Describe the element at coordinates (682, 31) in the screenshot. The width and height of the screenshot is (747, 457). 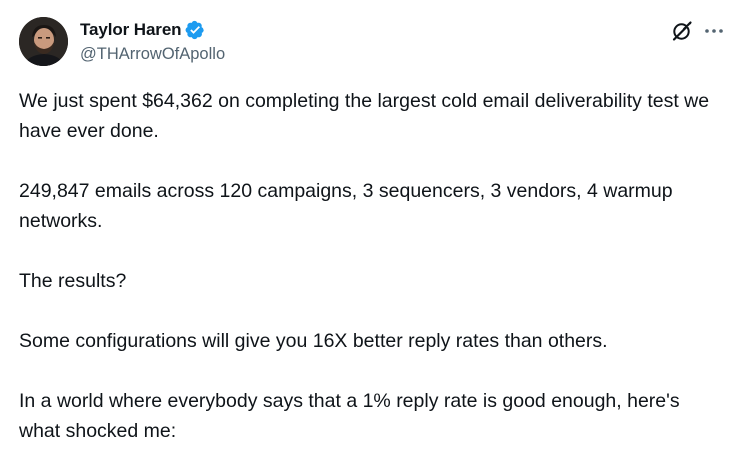
I see `grok-icon` at that location.